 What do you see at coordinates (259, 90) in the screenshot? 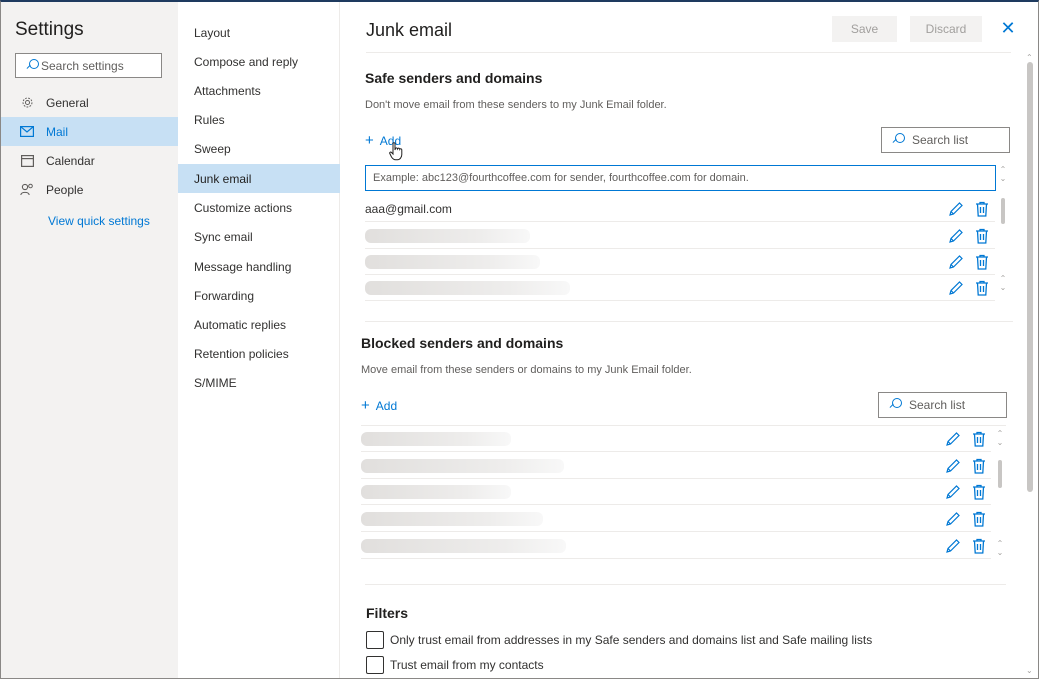
I see `subnav-item-attachments: Attachments` at bounding box center [259, 90].